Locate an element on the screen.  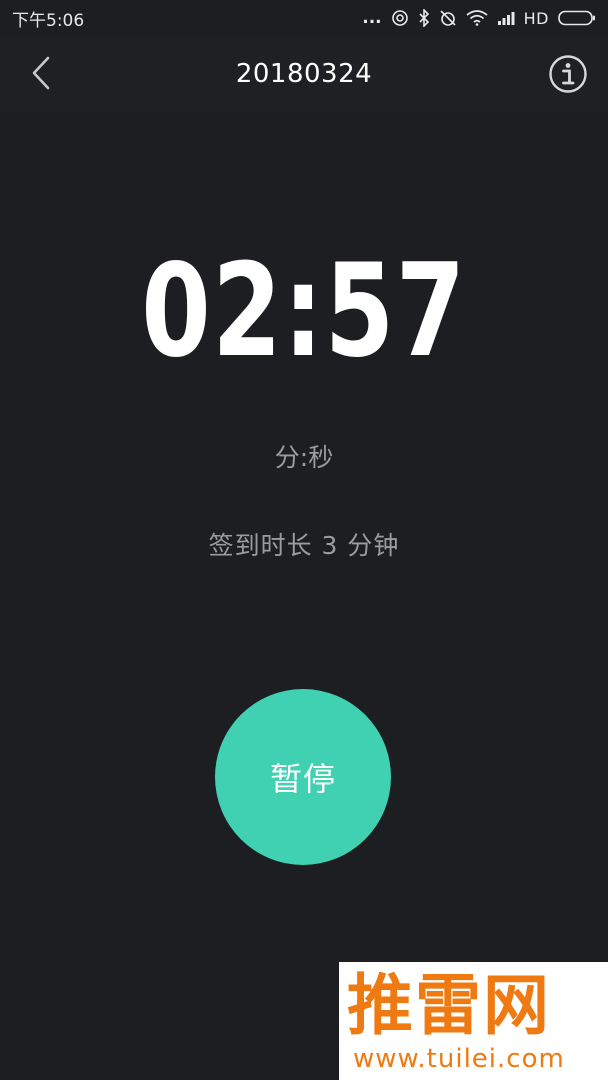
timer-display: 02:57 is located at coordinates (304, 311).